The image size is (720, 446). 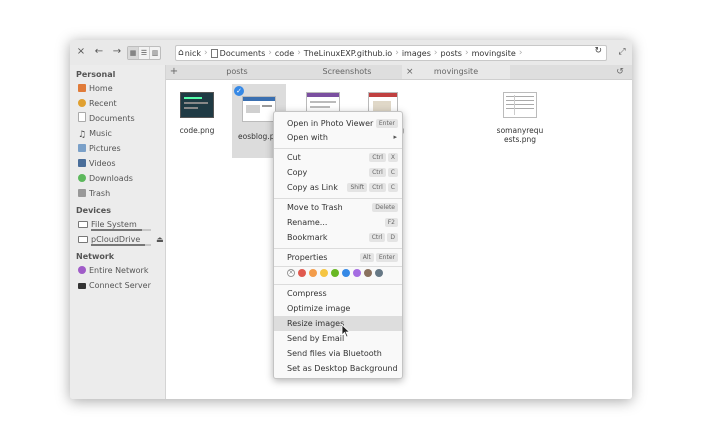 What do you see at coordinates (346, 273) in the screenshot?
I see `color-blue-swatch` at bounding box center [346, 273].